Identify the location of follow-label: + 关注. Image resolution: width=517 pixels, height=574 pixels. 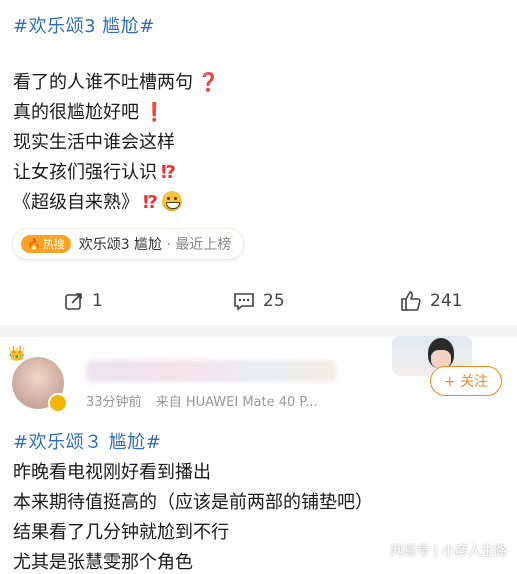
(466, 382).